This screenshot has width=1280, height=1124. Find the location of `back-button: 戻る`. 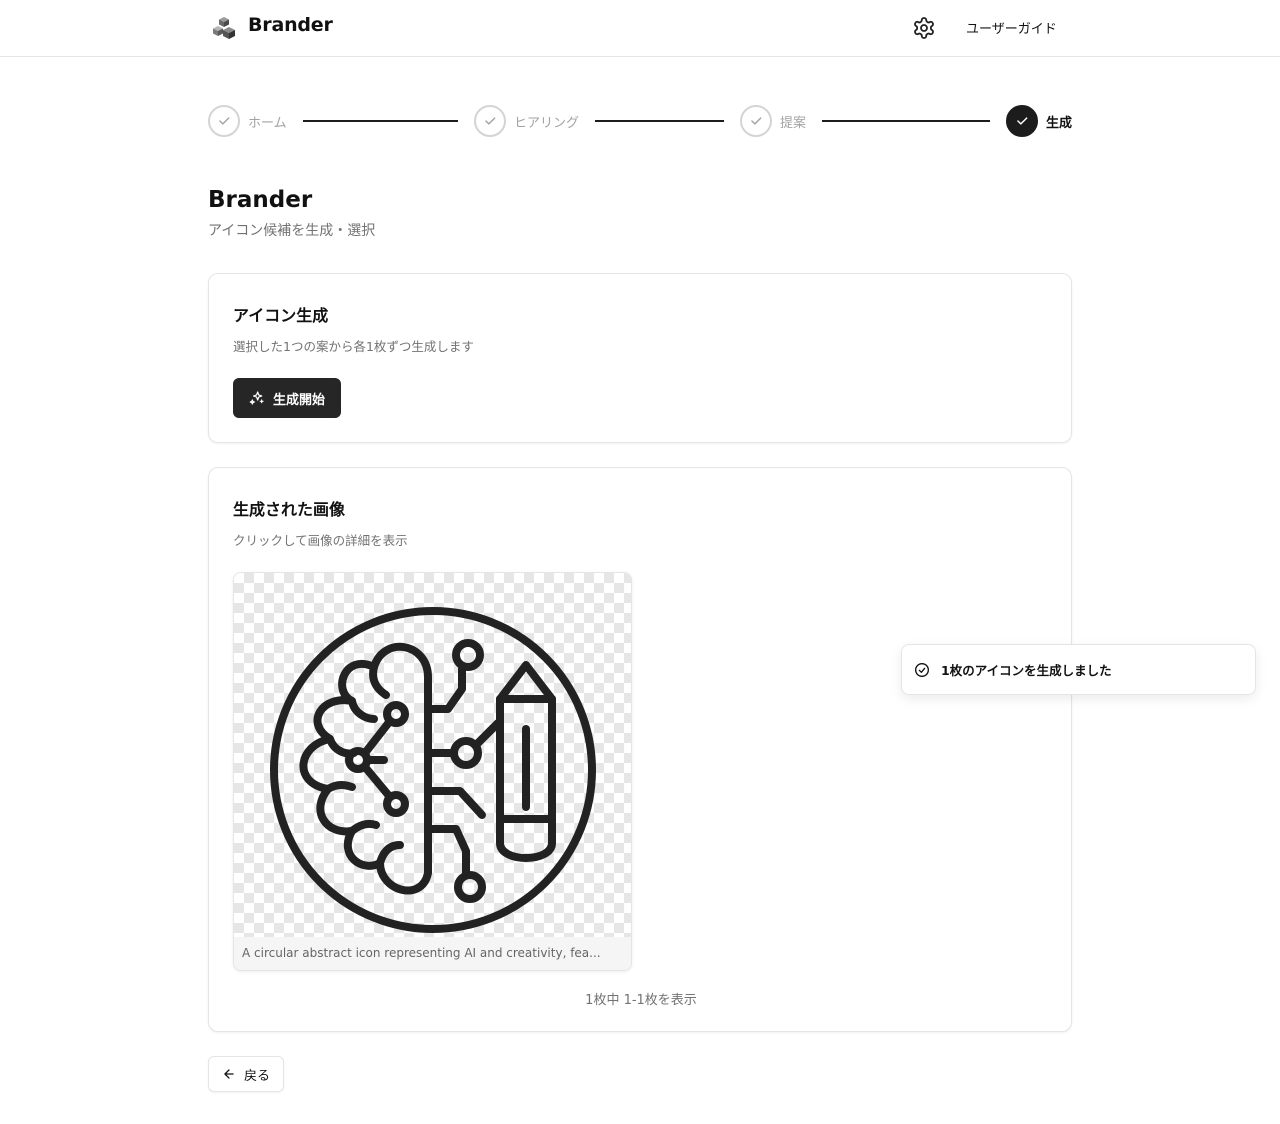

back-button: 戻る is located at coordinates (246, 1074).